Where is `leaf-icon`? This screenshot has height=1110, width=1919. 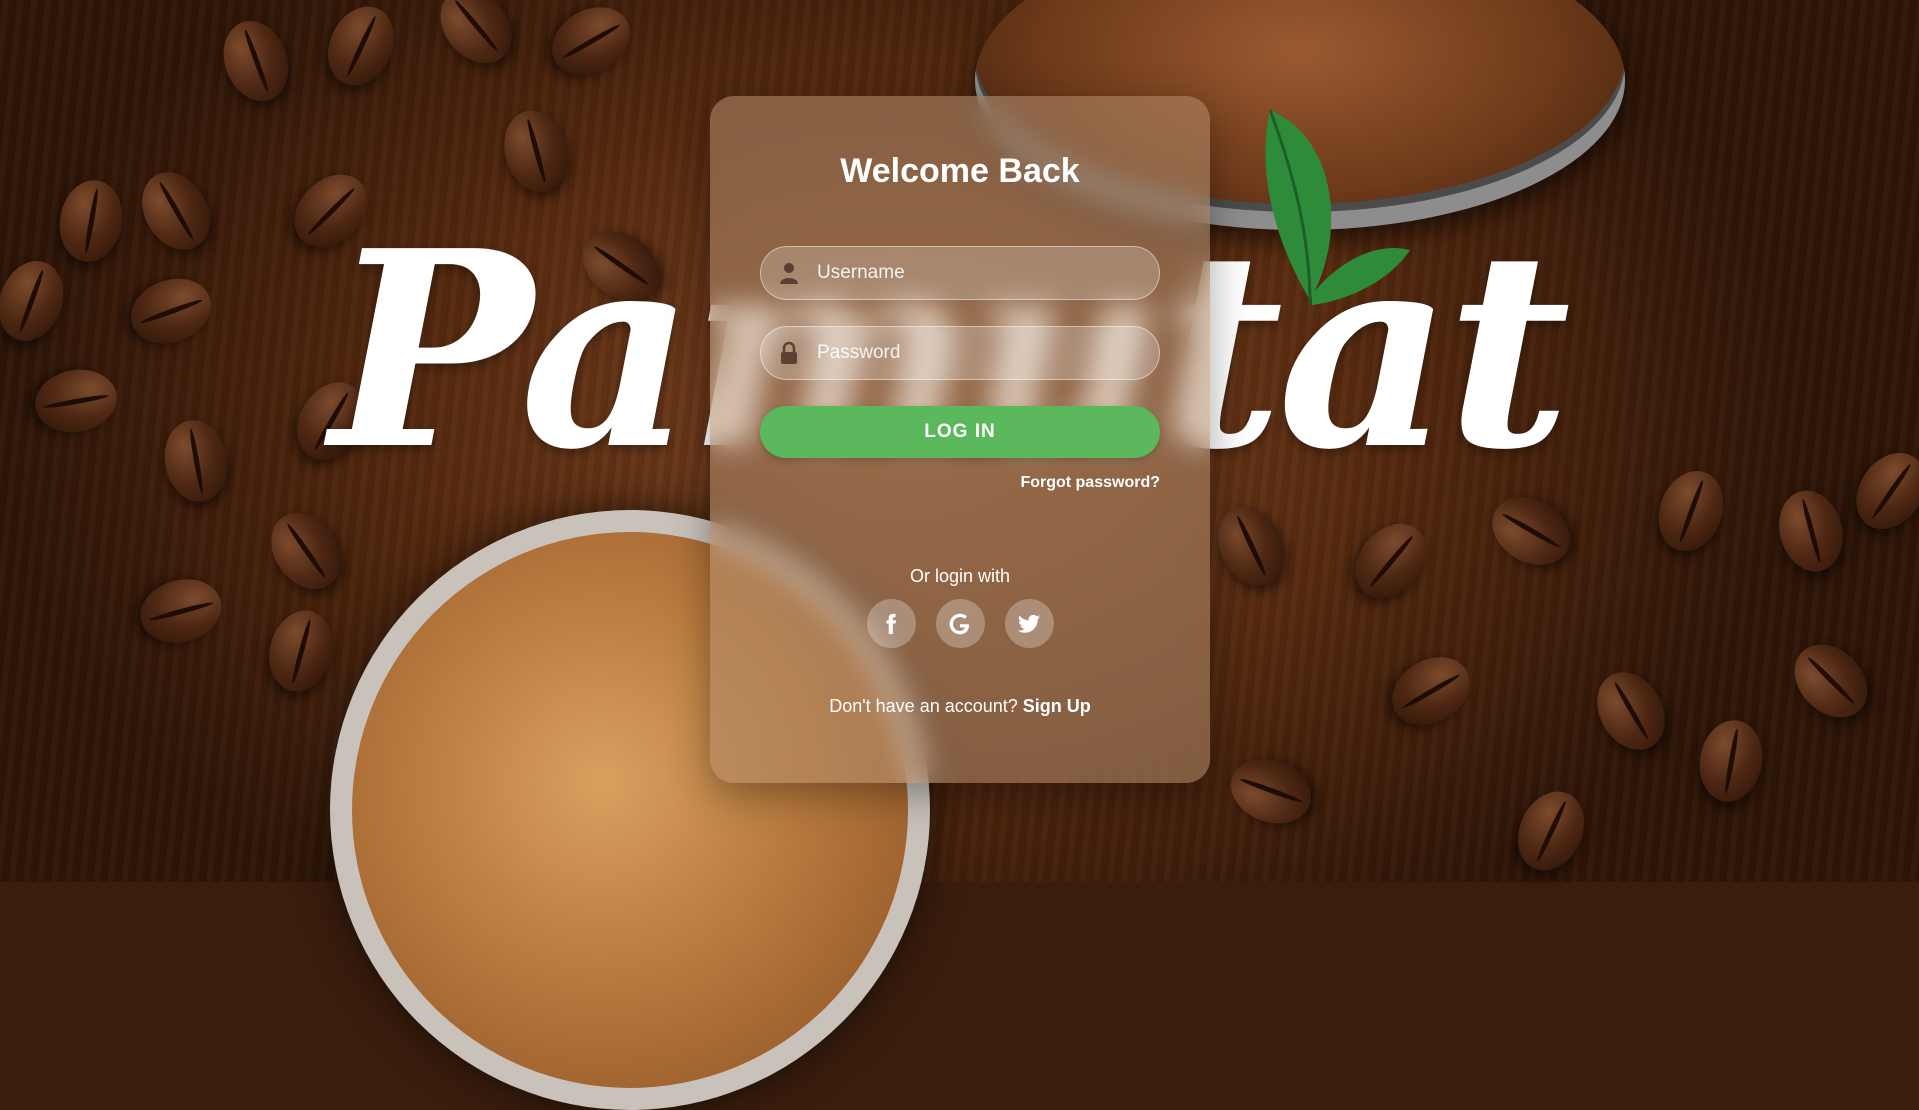
leaf-icon is located at coordinates (1337, 207).